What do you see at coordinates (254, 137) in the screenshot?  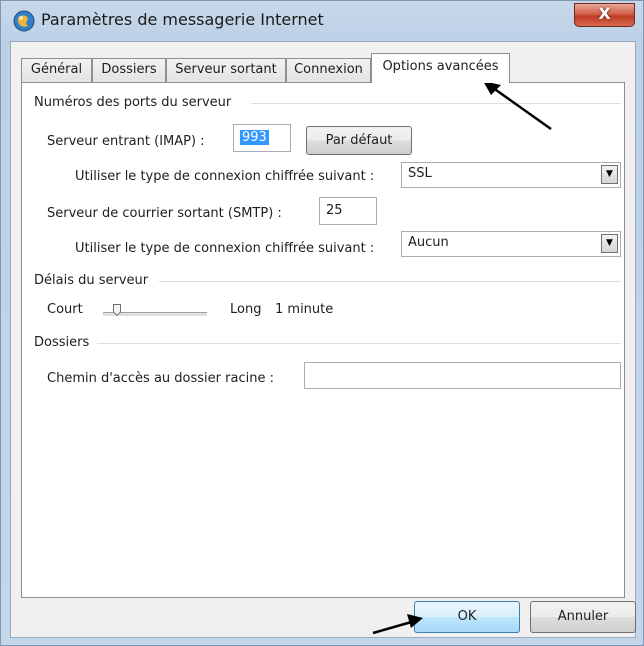 I see `incoming-port-value: 993` at bounding box center [254, 137].